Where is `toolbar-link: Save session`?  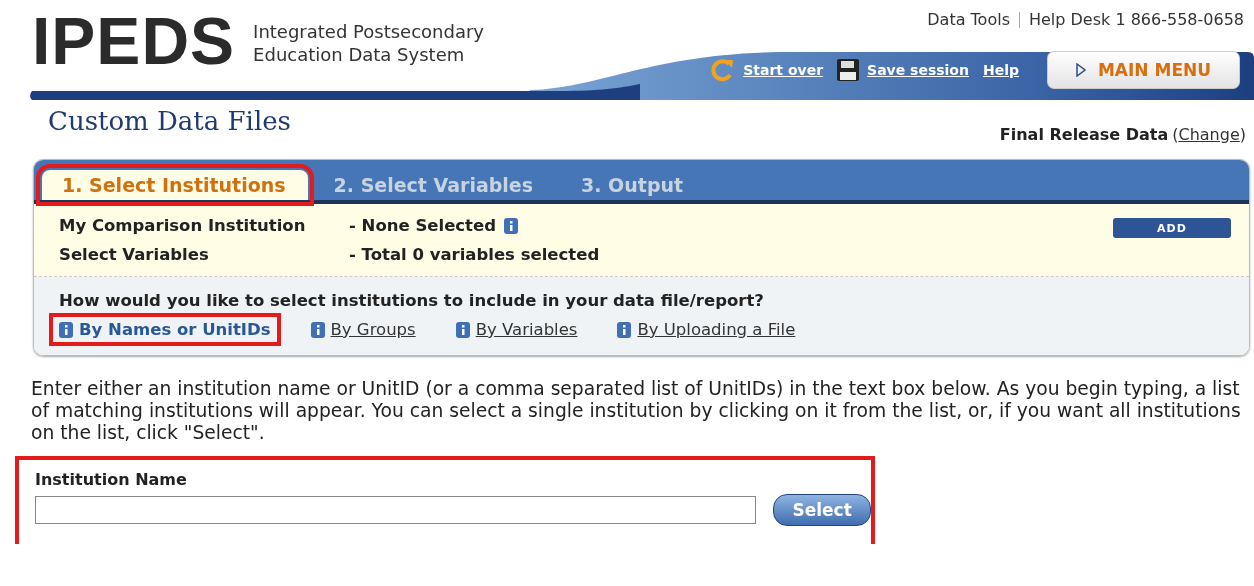 toolbar-link: Save session is located at coordinates (918, 70).